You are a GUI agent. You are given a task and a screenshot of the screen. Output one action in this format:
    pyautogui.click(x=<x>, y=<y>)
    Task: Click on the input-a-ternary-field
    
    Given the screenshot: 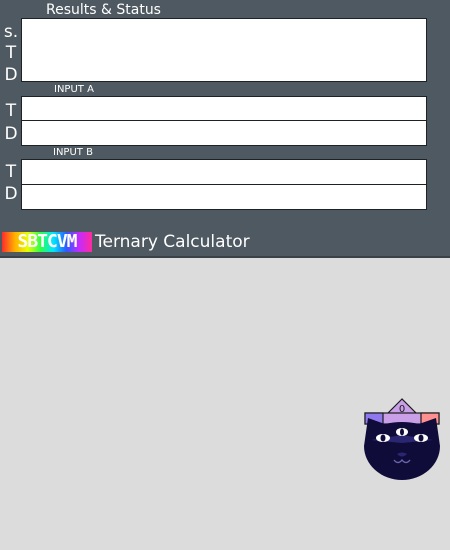 What is the action you would take?
    pyautogui.click(x=224, y=108)
    